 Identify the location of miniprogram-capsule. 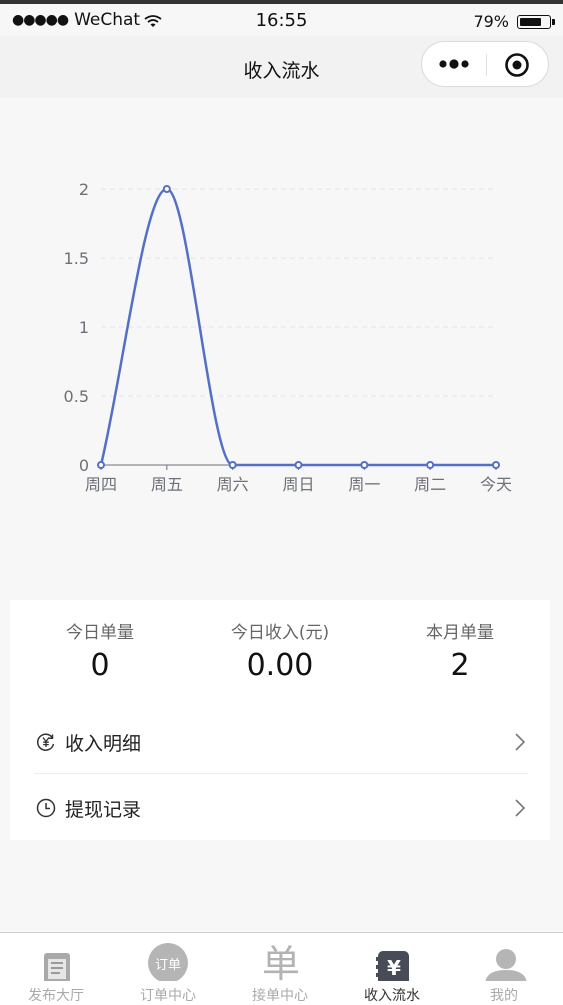
(485, 64).